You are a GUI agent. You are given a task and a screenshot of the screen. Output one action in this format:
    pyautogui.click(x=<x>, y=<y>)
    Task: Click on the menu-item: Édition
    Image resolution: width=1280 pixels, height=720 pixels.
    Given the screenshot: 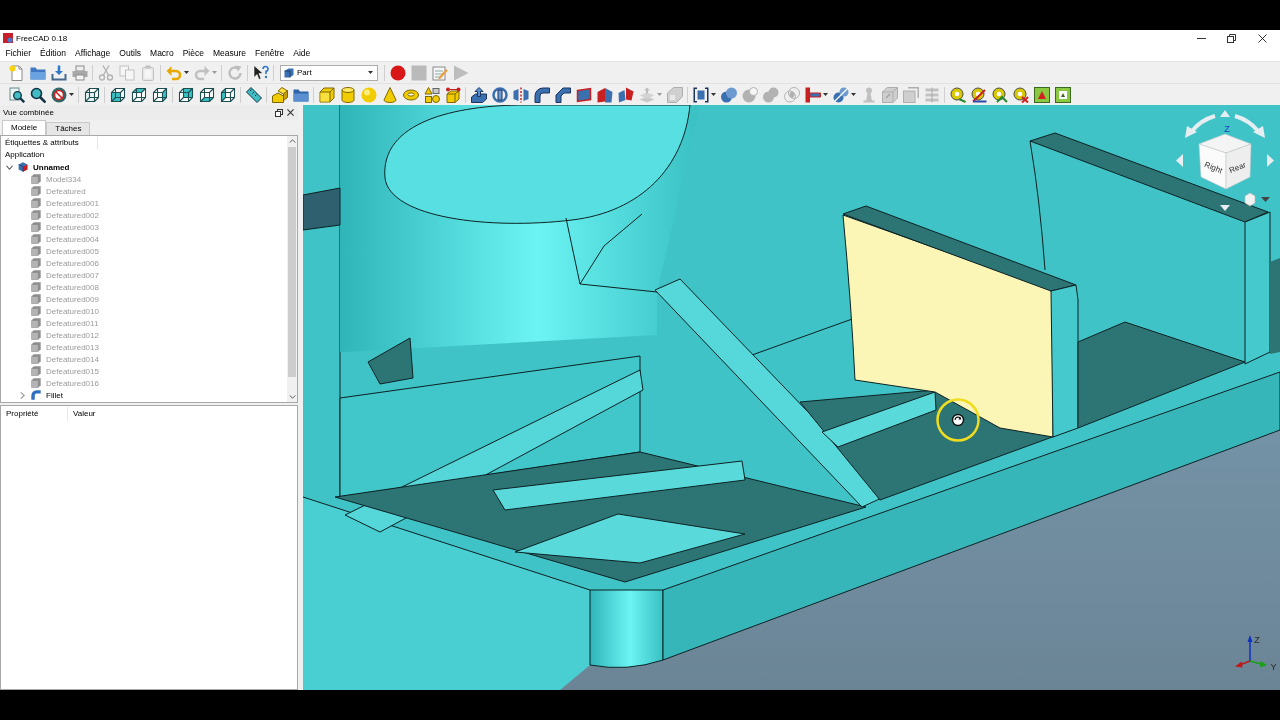 What is the action you would take?
    pyautogui.click(x=53, y=53)
    